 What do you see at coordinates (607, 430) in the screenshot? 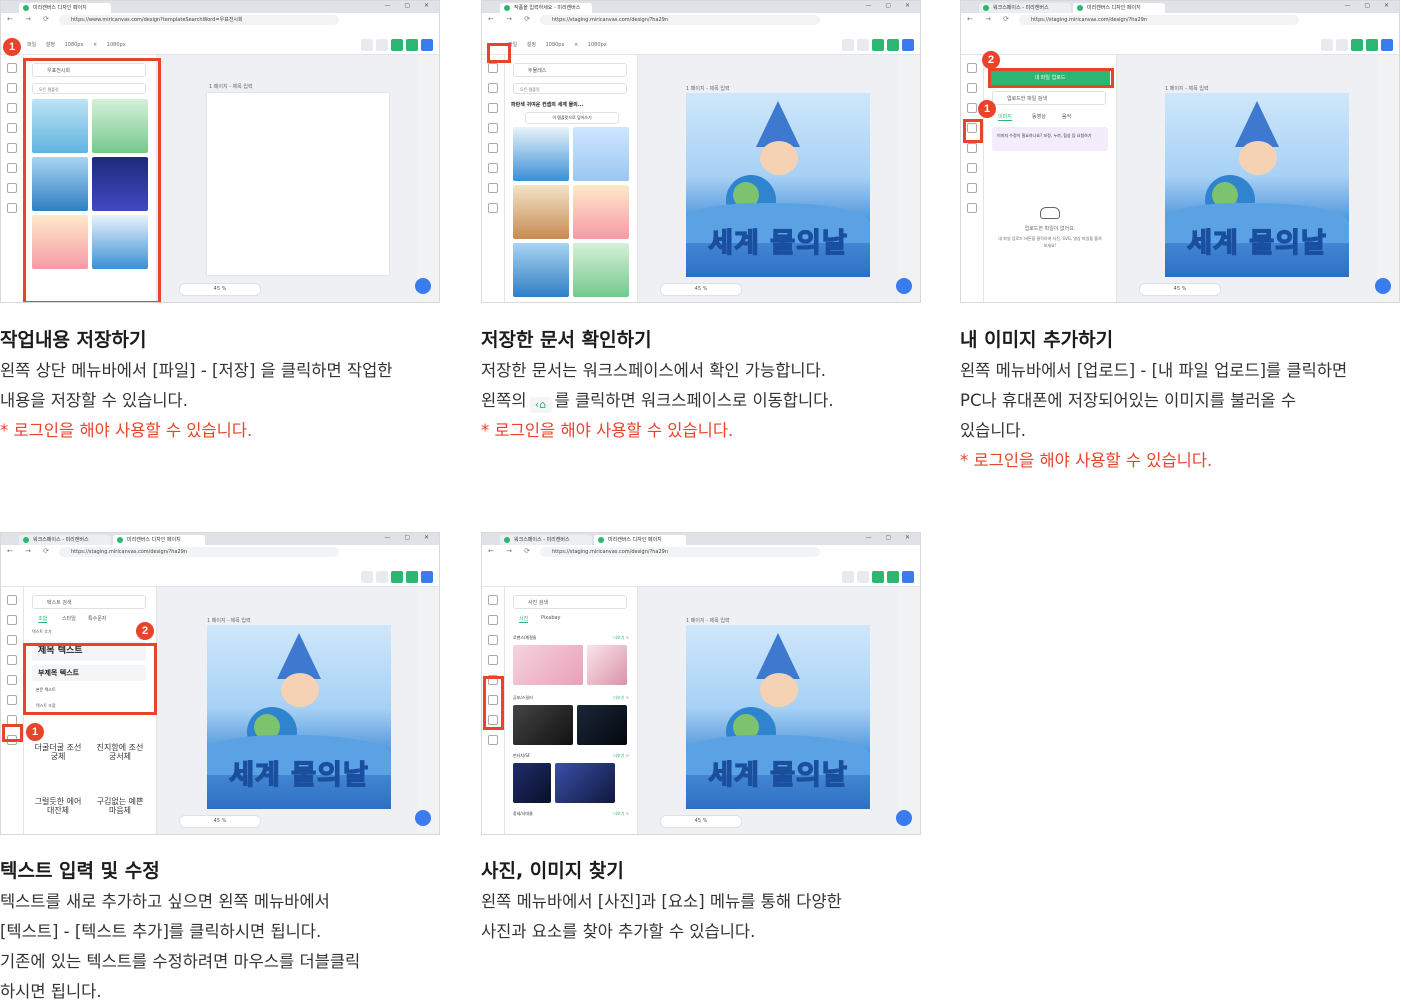
I see `login-note: * 로그인을 해야 사용할 수 있습니다.` at bounding box center [607, 430].